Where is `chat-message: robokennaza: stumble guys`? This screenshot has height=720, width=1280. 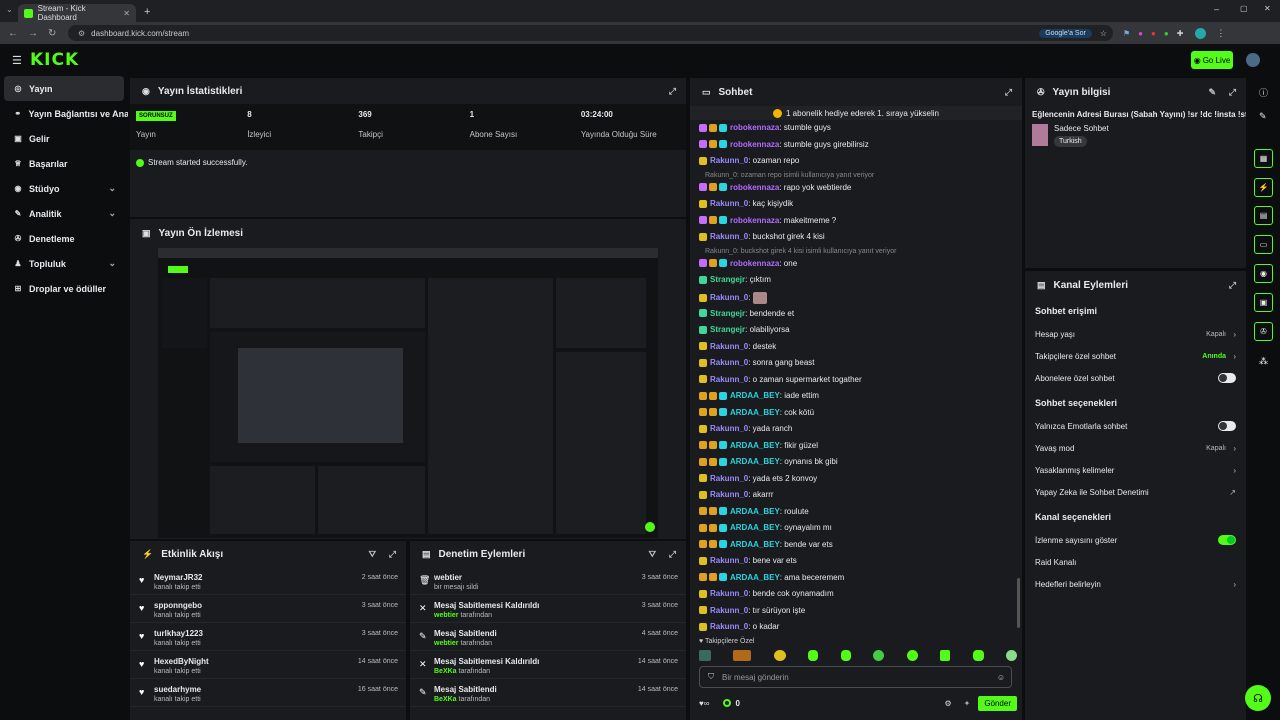
chat-message: robokennaza: stumble guys is located at coordinates (765, 127).